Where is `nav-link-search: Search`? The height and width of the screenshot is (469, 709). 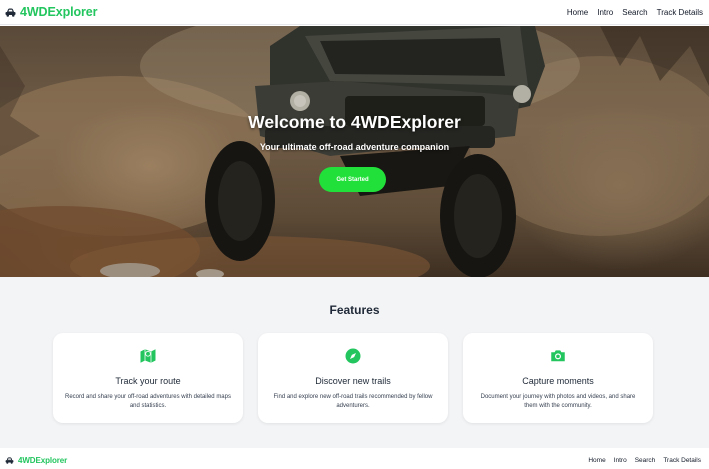 nav-link-search: Search is located at coordinates (634, 12).